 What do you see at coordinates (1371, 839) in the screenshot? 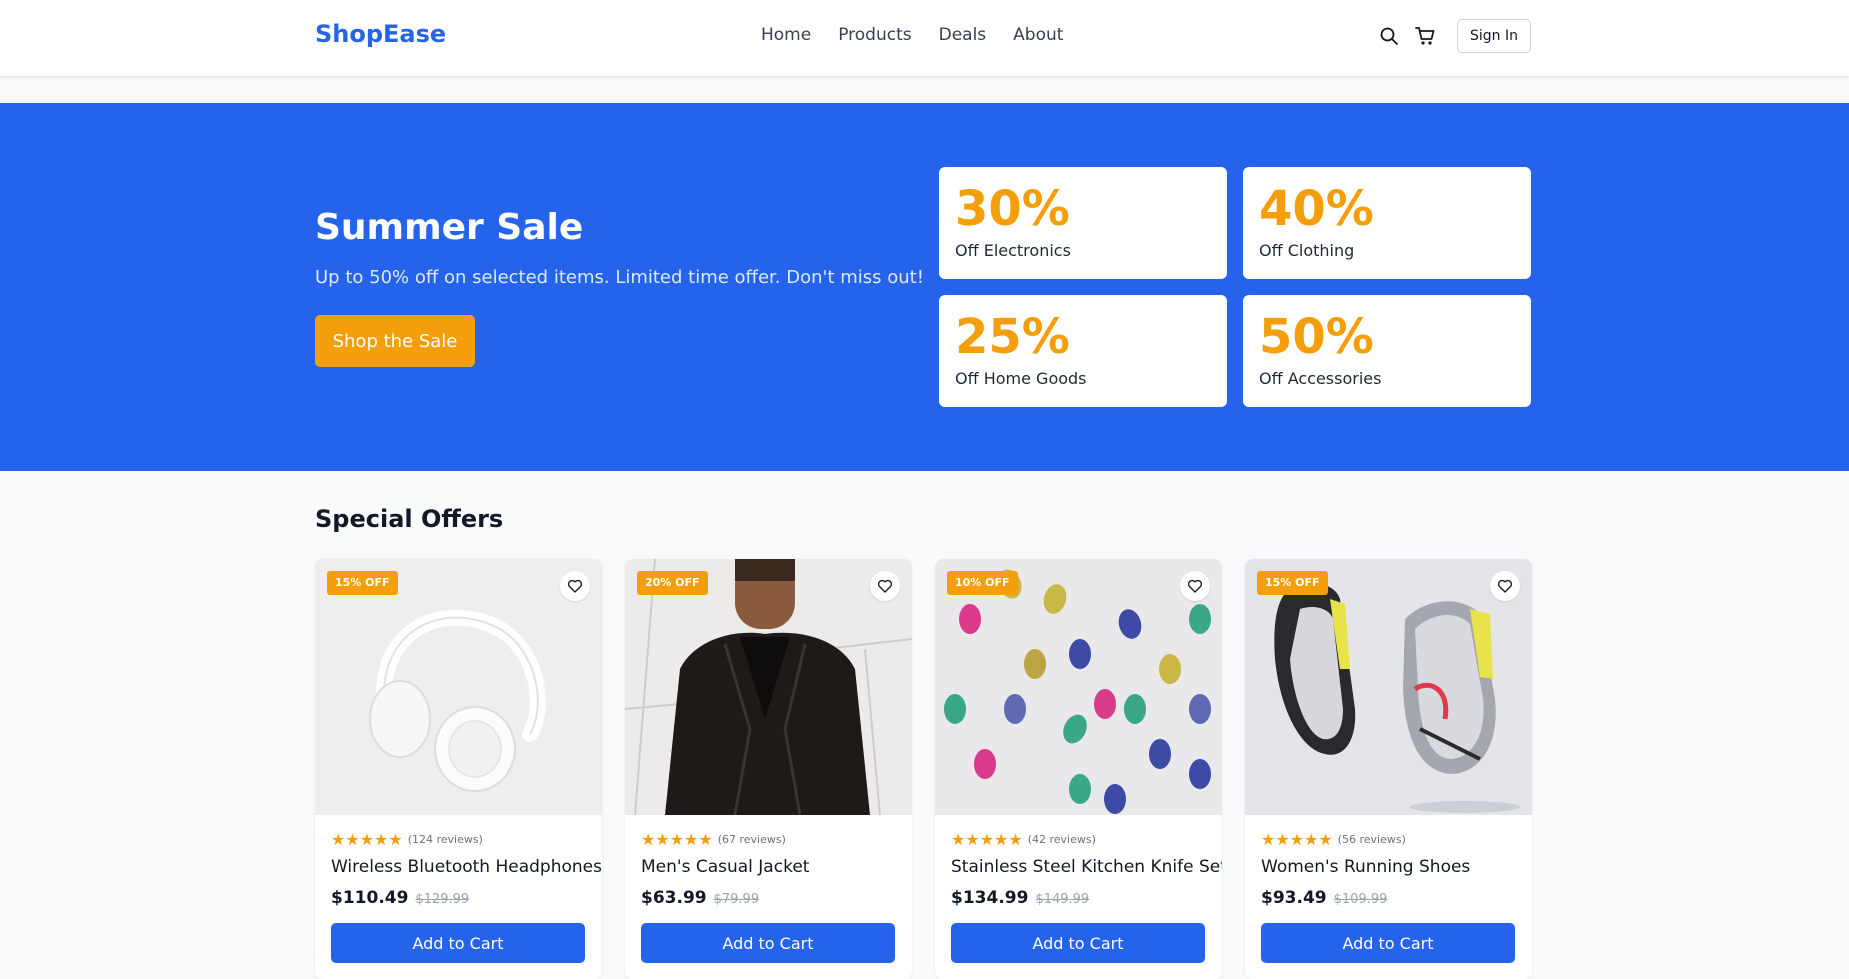
I see `review-count: (56 reviews)` at bounding box center [1371, 839].